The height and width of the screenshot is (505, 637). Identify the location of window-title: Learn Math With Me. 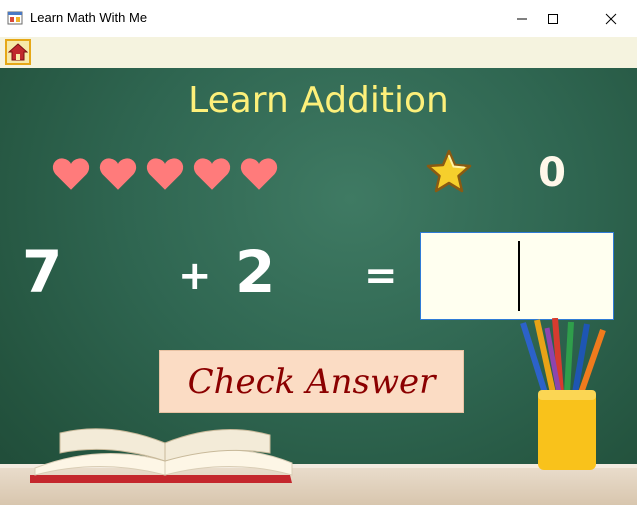
(89, 17).